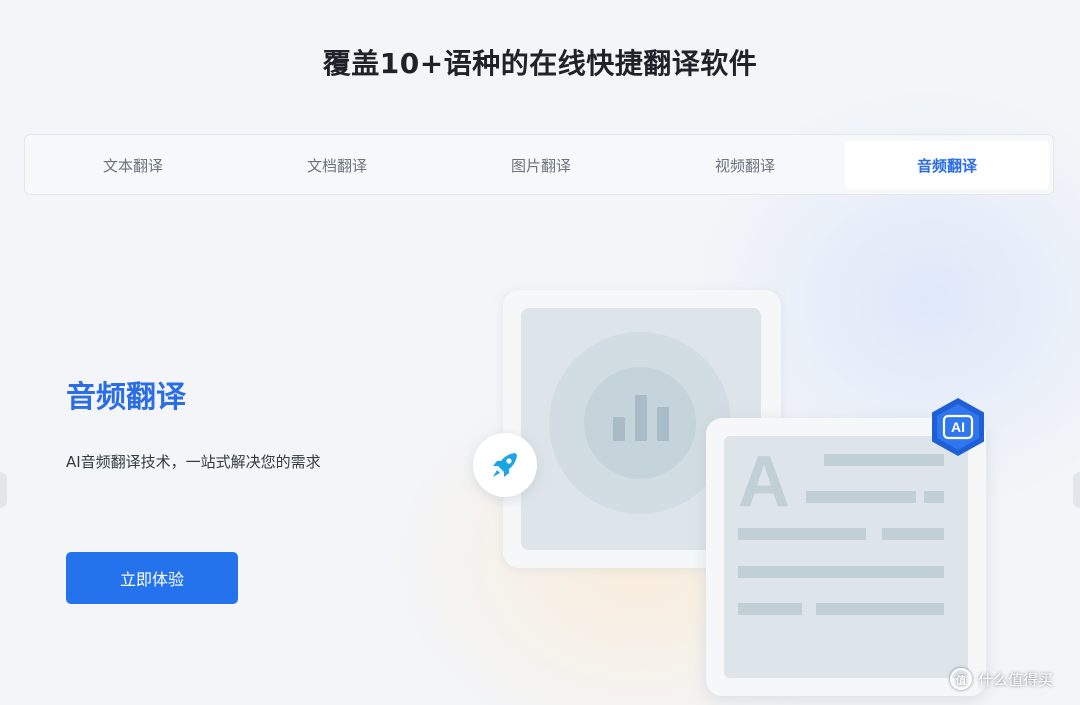 The width and height of the screenshot is (1080, 705). I want to click on hero-description: AI音频翻译技术，一站式解决您的需求, so click(193, 462).